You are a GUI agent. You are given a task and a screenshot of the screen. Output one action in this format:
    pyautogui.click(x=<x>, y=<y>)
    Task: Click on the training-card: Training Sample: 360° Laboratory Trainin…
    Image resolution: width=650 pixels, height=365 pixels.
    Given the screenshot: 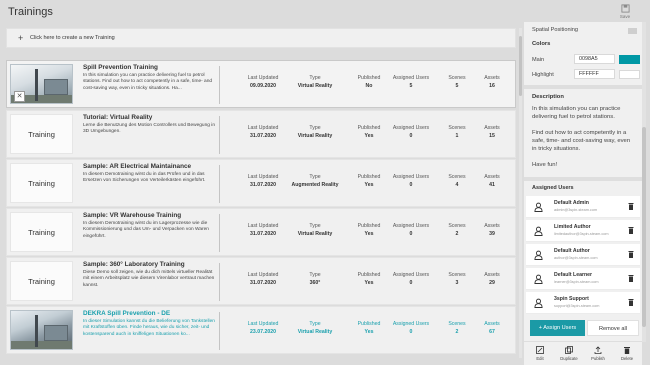 What is the action you would take?
    pyautogui.click(x=261, y=281)
    